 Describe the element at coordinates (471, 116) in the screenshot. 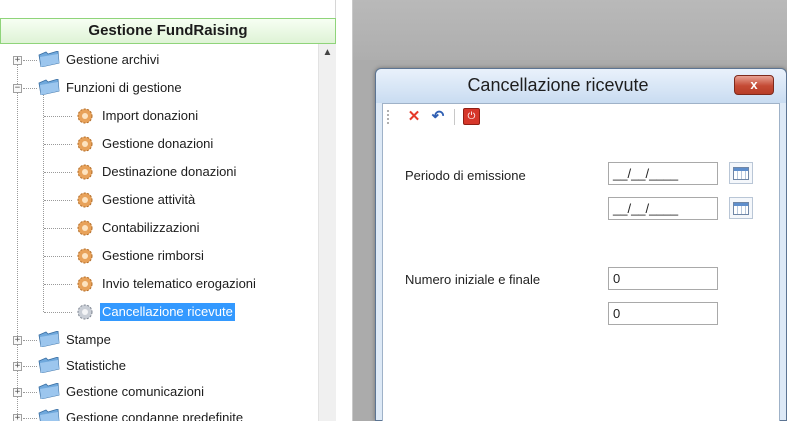

I see `exit-icon: ⏻` at that location.